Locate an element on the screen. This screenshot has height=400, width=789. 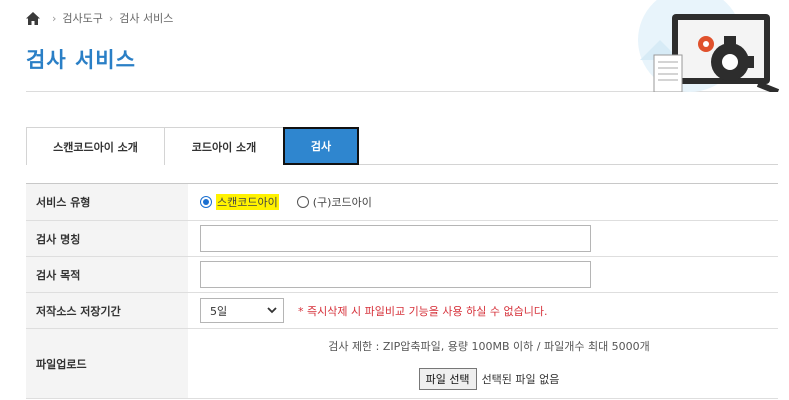
tab-bar: 스캔코드아이 소개 코드아이 소개 검사 is located at coordinates (402, 146).